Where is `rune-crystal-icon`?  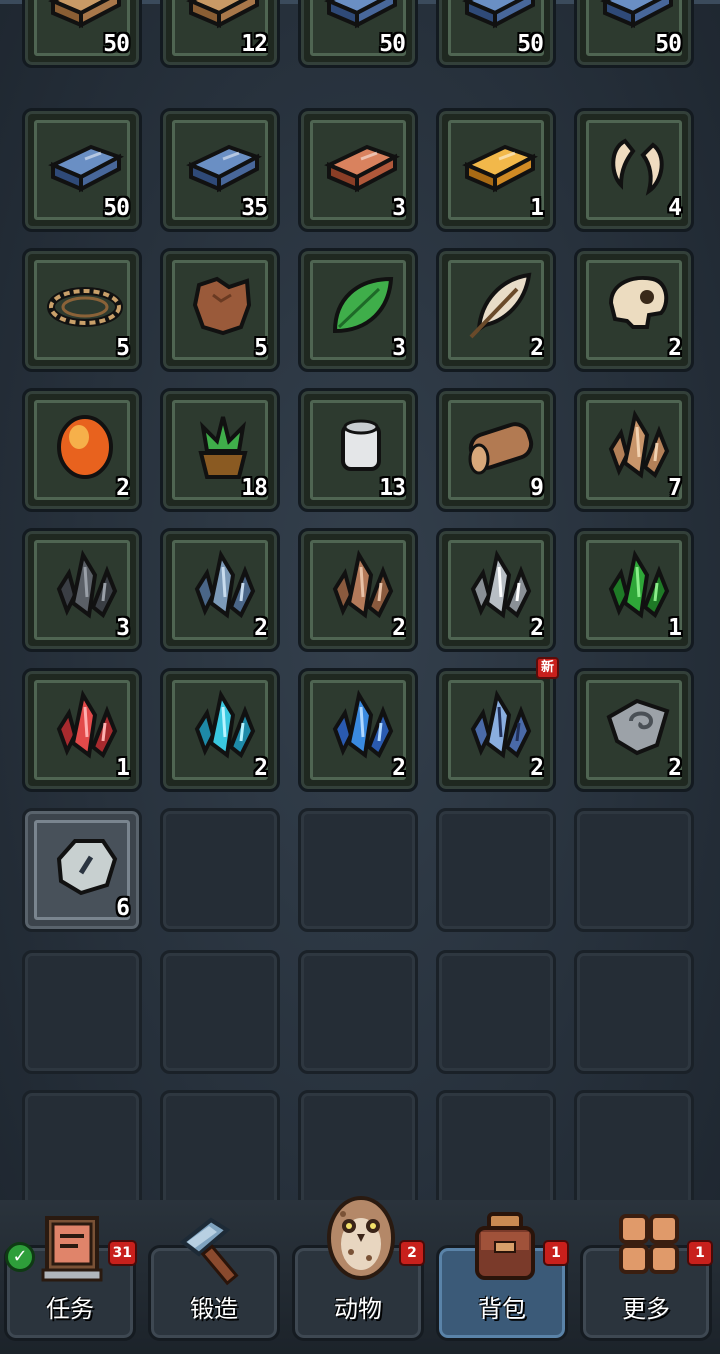 rune-crystal-icon is located at coordinates (499, 725).